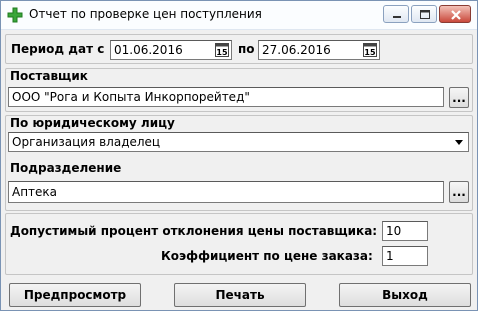  What do you see at coordinates (459, 142) in the screenshot?
I see `chevron-down-icon` at bounding box center [459, 142].